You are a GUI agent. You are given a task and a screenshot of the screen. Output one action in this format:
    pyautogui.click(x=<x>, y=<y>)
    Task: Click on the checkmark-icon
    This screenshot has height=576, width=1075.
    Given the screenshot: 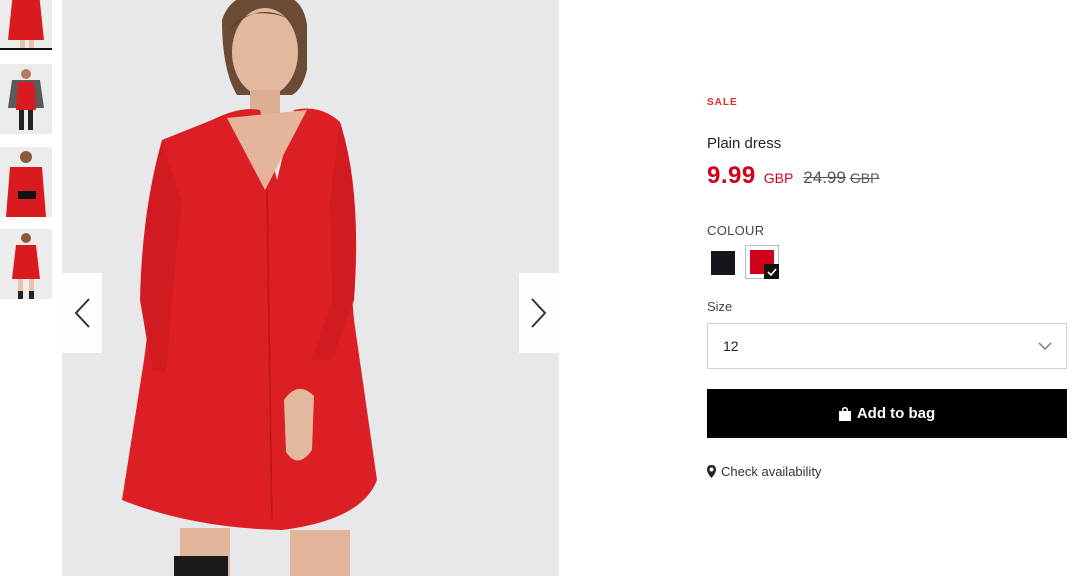 What is the action you would take?
    pyautogui.click(x=771, y=271)
    